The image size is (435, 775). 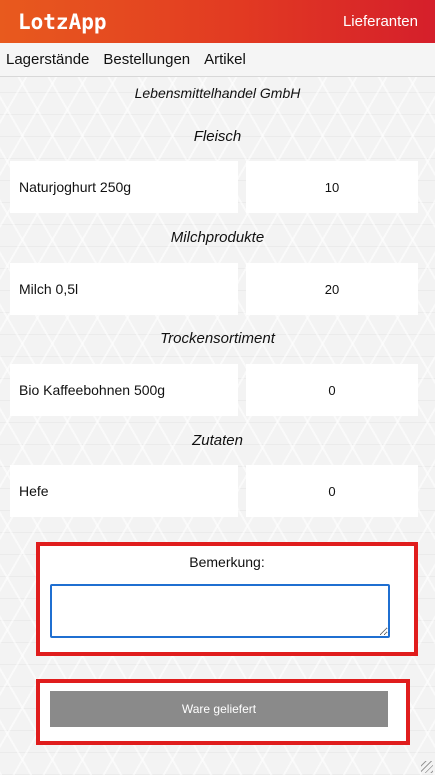 What do you see at coordinates (227, 562) in the screenshot?
I see `remark-label: Bemerkung:` at bounding box center [227, 562].